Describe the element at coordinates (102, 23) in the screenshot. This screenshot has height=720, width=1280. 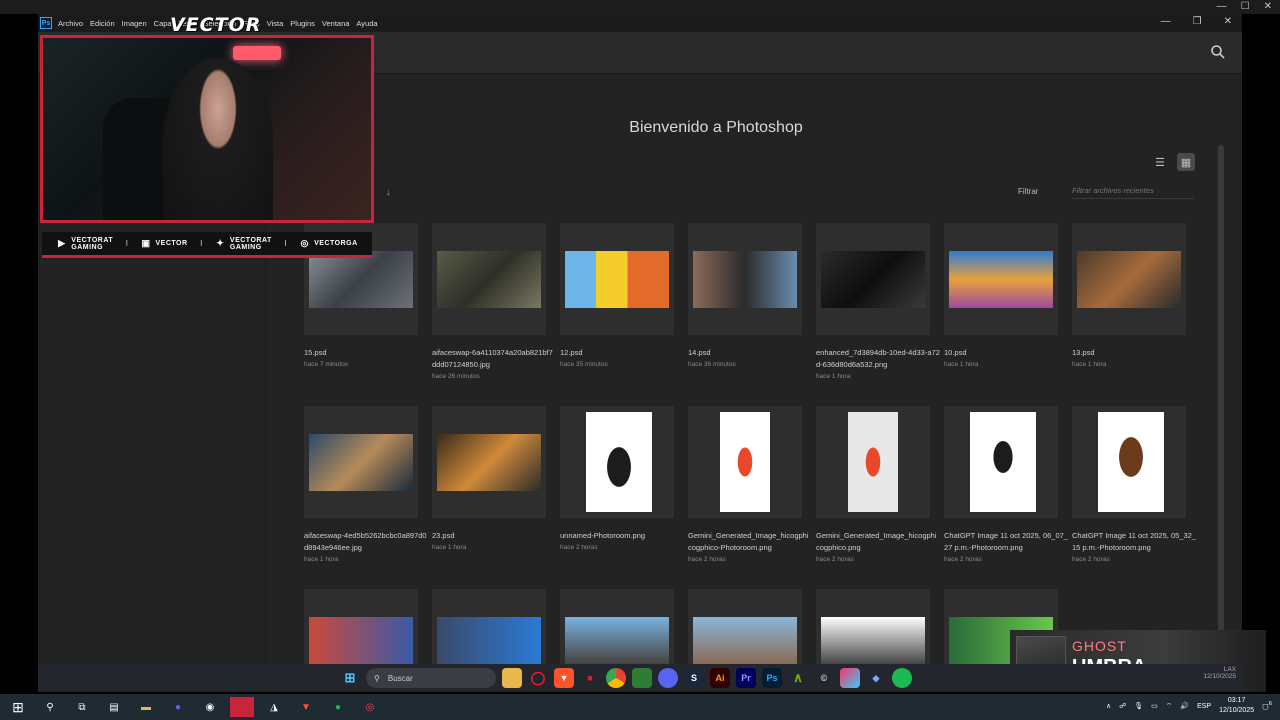
I see `menu-edicion: Edición` at that location.